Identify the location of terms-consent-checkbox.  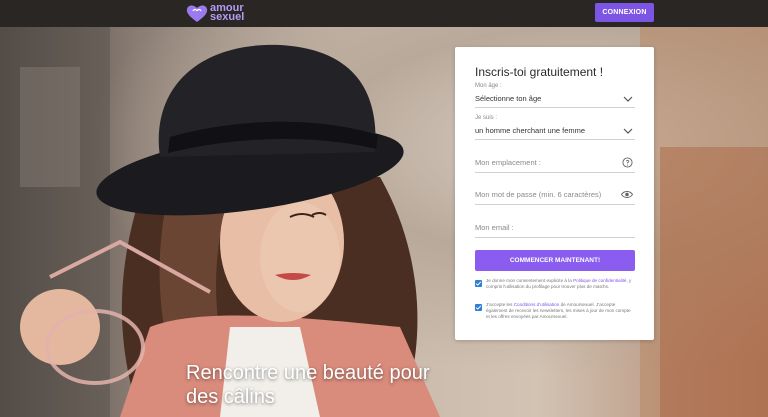
(478, 307).